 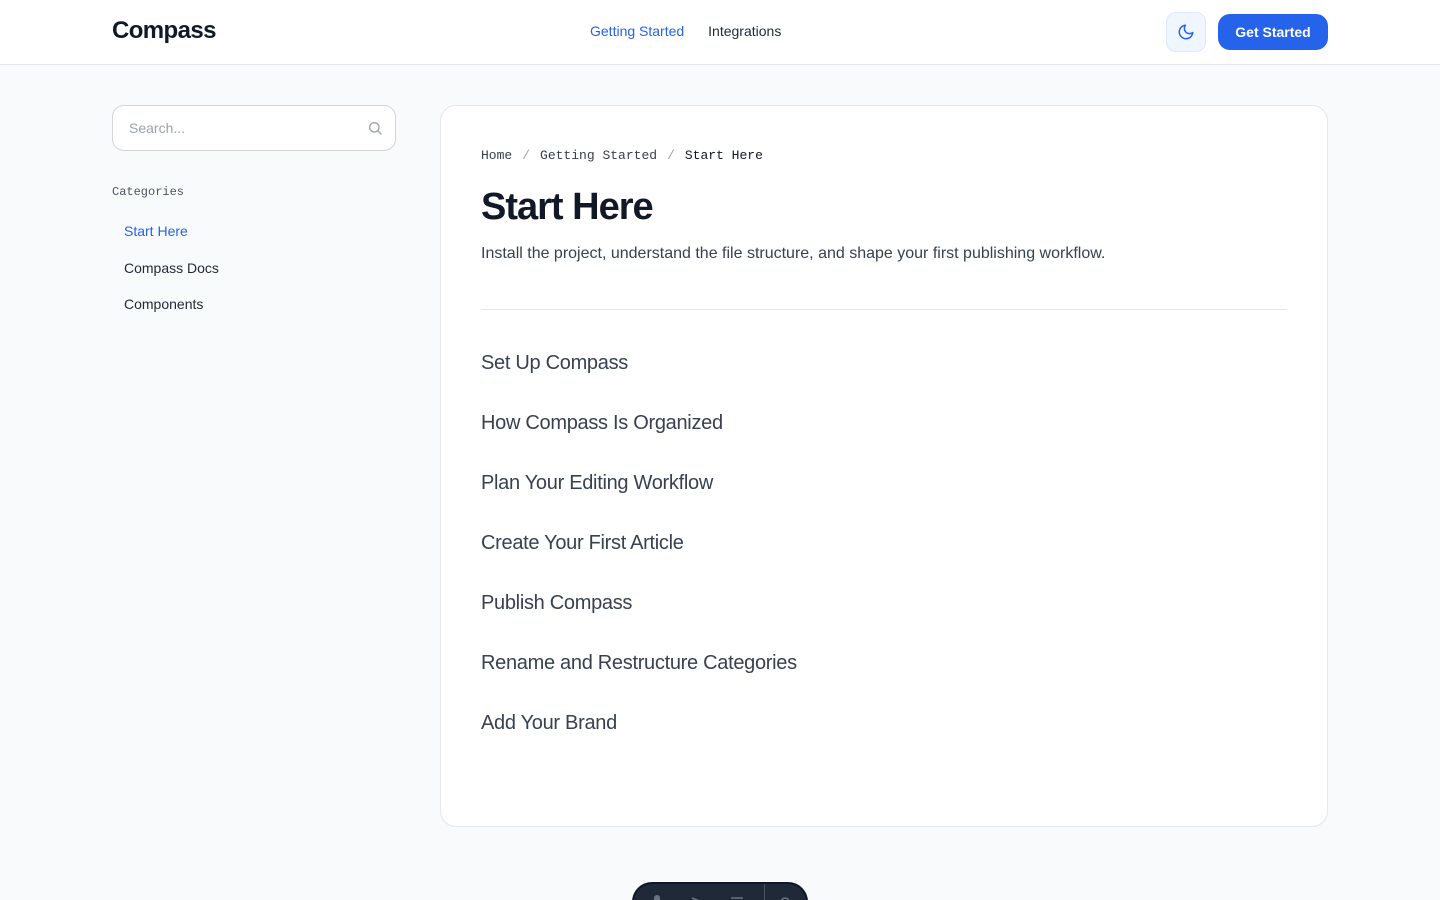 I want to click on list-item: Create Your First Article, so click(x=639, y=562).